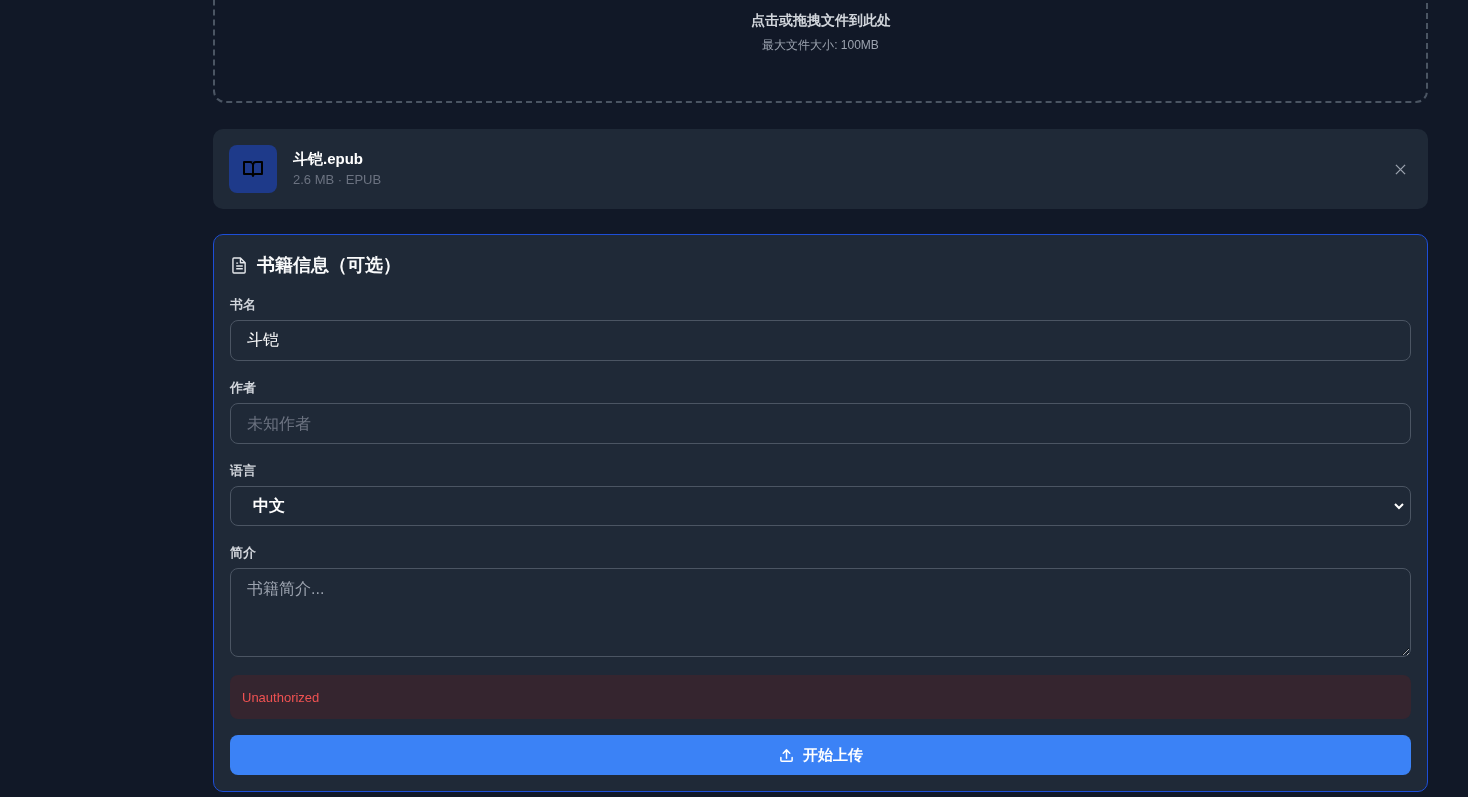  Describe the element at coordinates (820, 755) in the screenshot. I see `upload-button: 开始上传` at that location.